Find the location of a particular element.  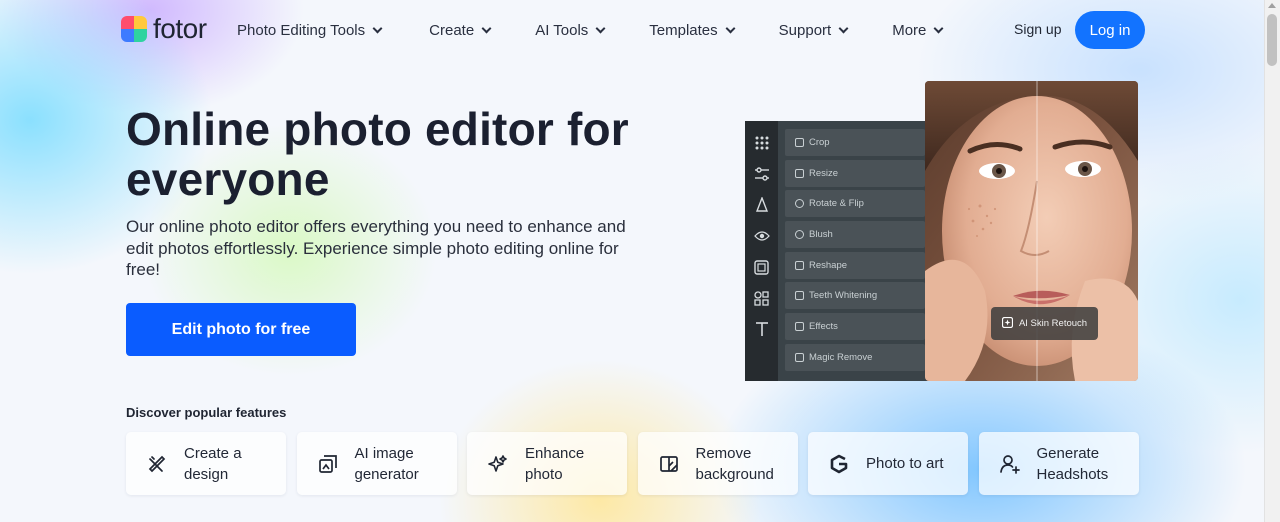

edit-photo-button: Edit photo for free is located at coordinates (241, 329).